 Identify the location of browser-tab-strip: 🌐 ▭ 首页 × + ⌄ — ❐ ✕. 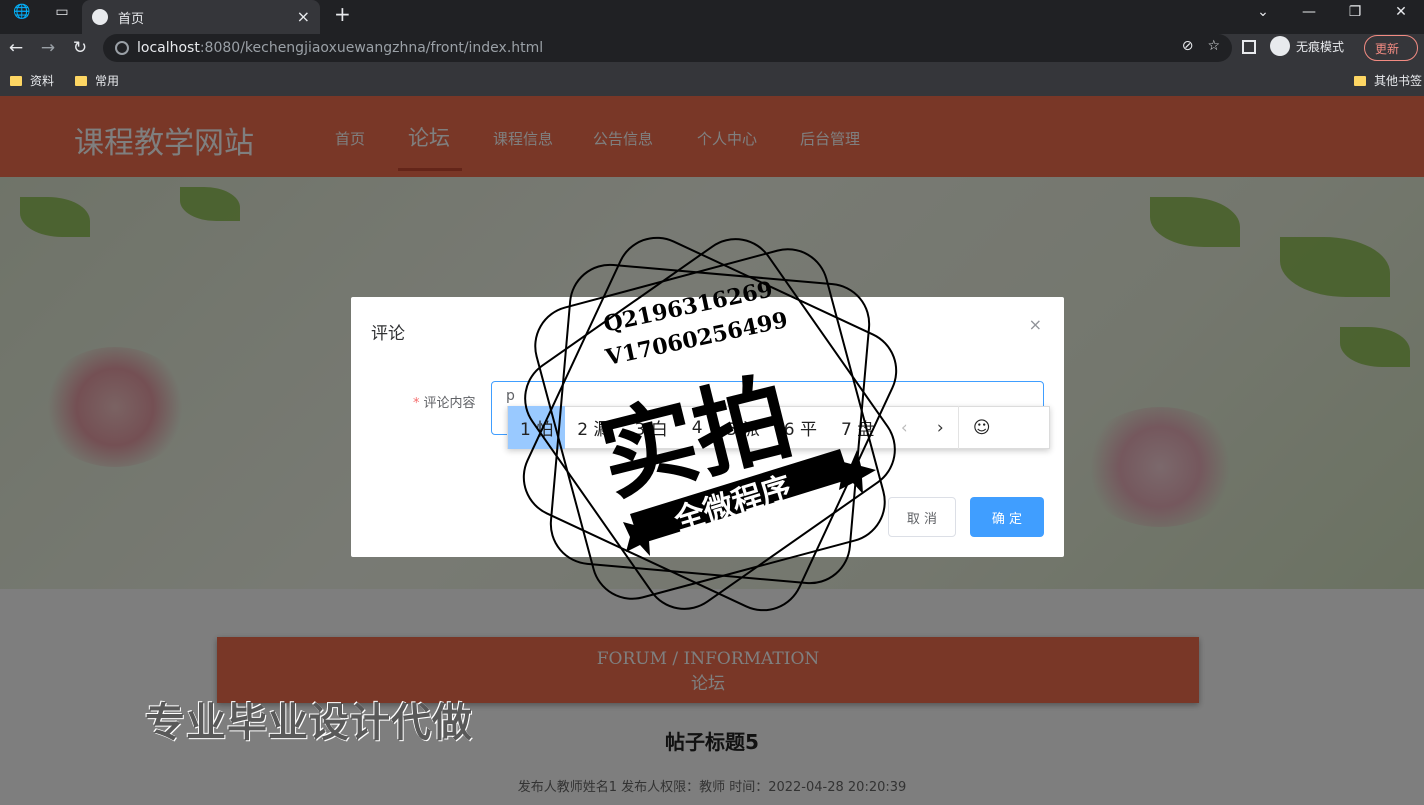
(712, 17).